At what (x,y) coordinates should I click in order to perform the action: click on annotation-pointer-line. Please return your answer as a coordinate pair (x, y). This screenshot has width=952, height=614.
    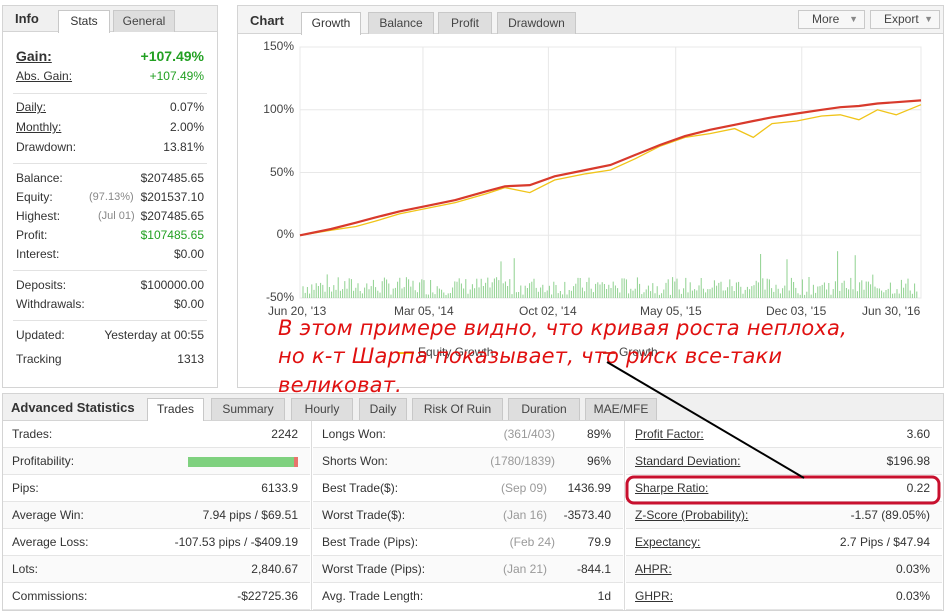
    Looking at the image, I should click on (705, 420).